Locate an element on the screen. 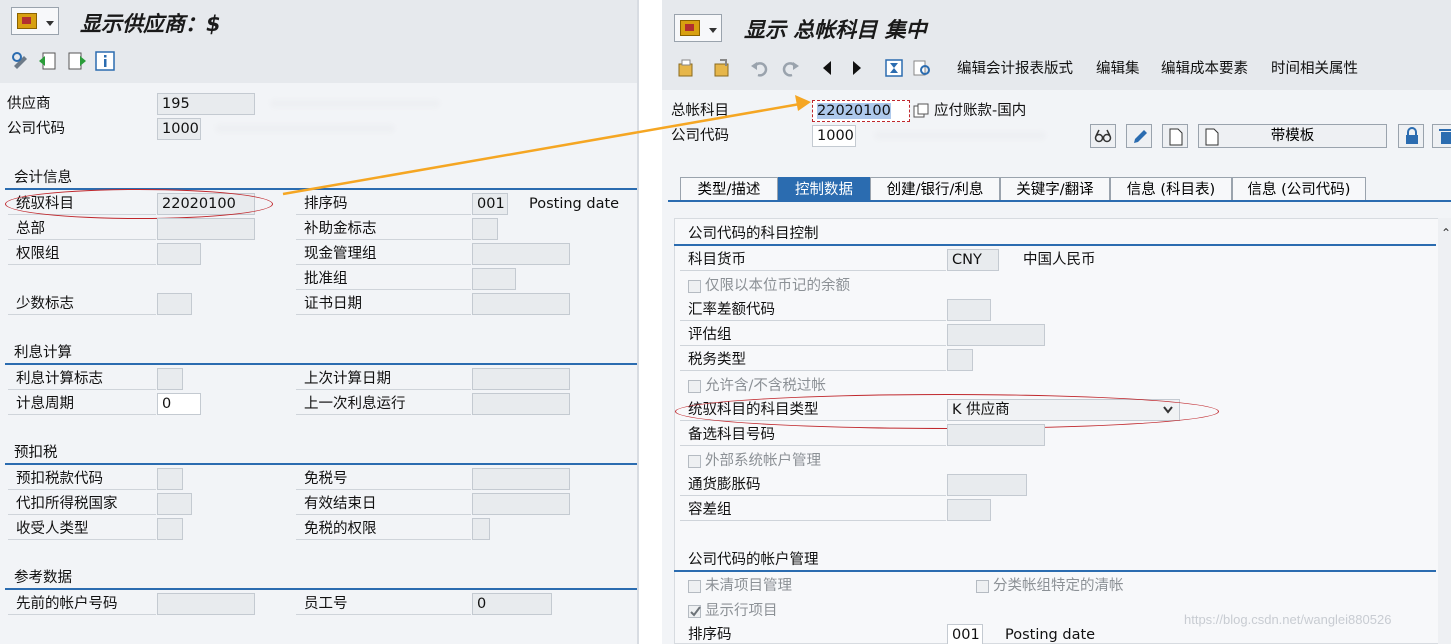 Image resolution: width=1451 pixels, height=644 pixels. annotation-arrow is located at coordinates (546, 145).